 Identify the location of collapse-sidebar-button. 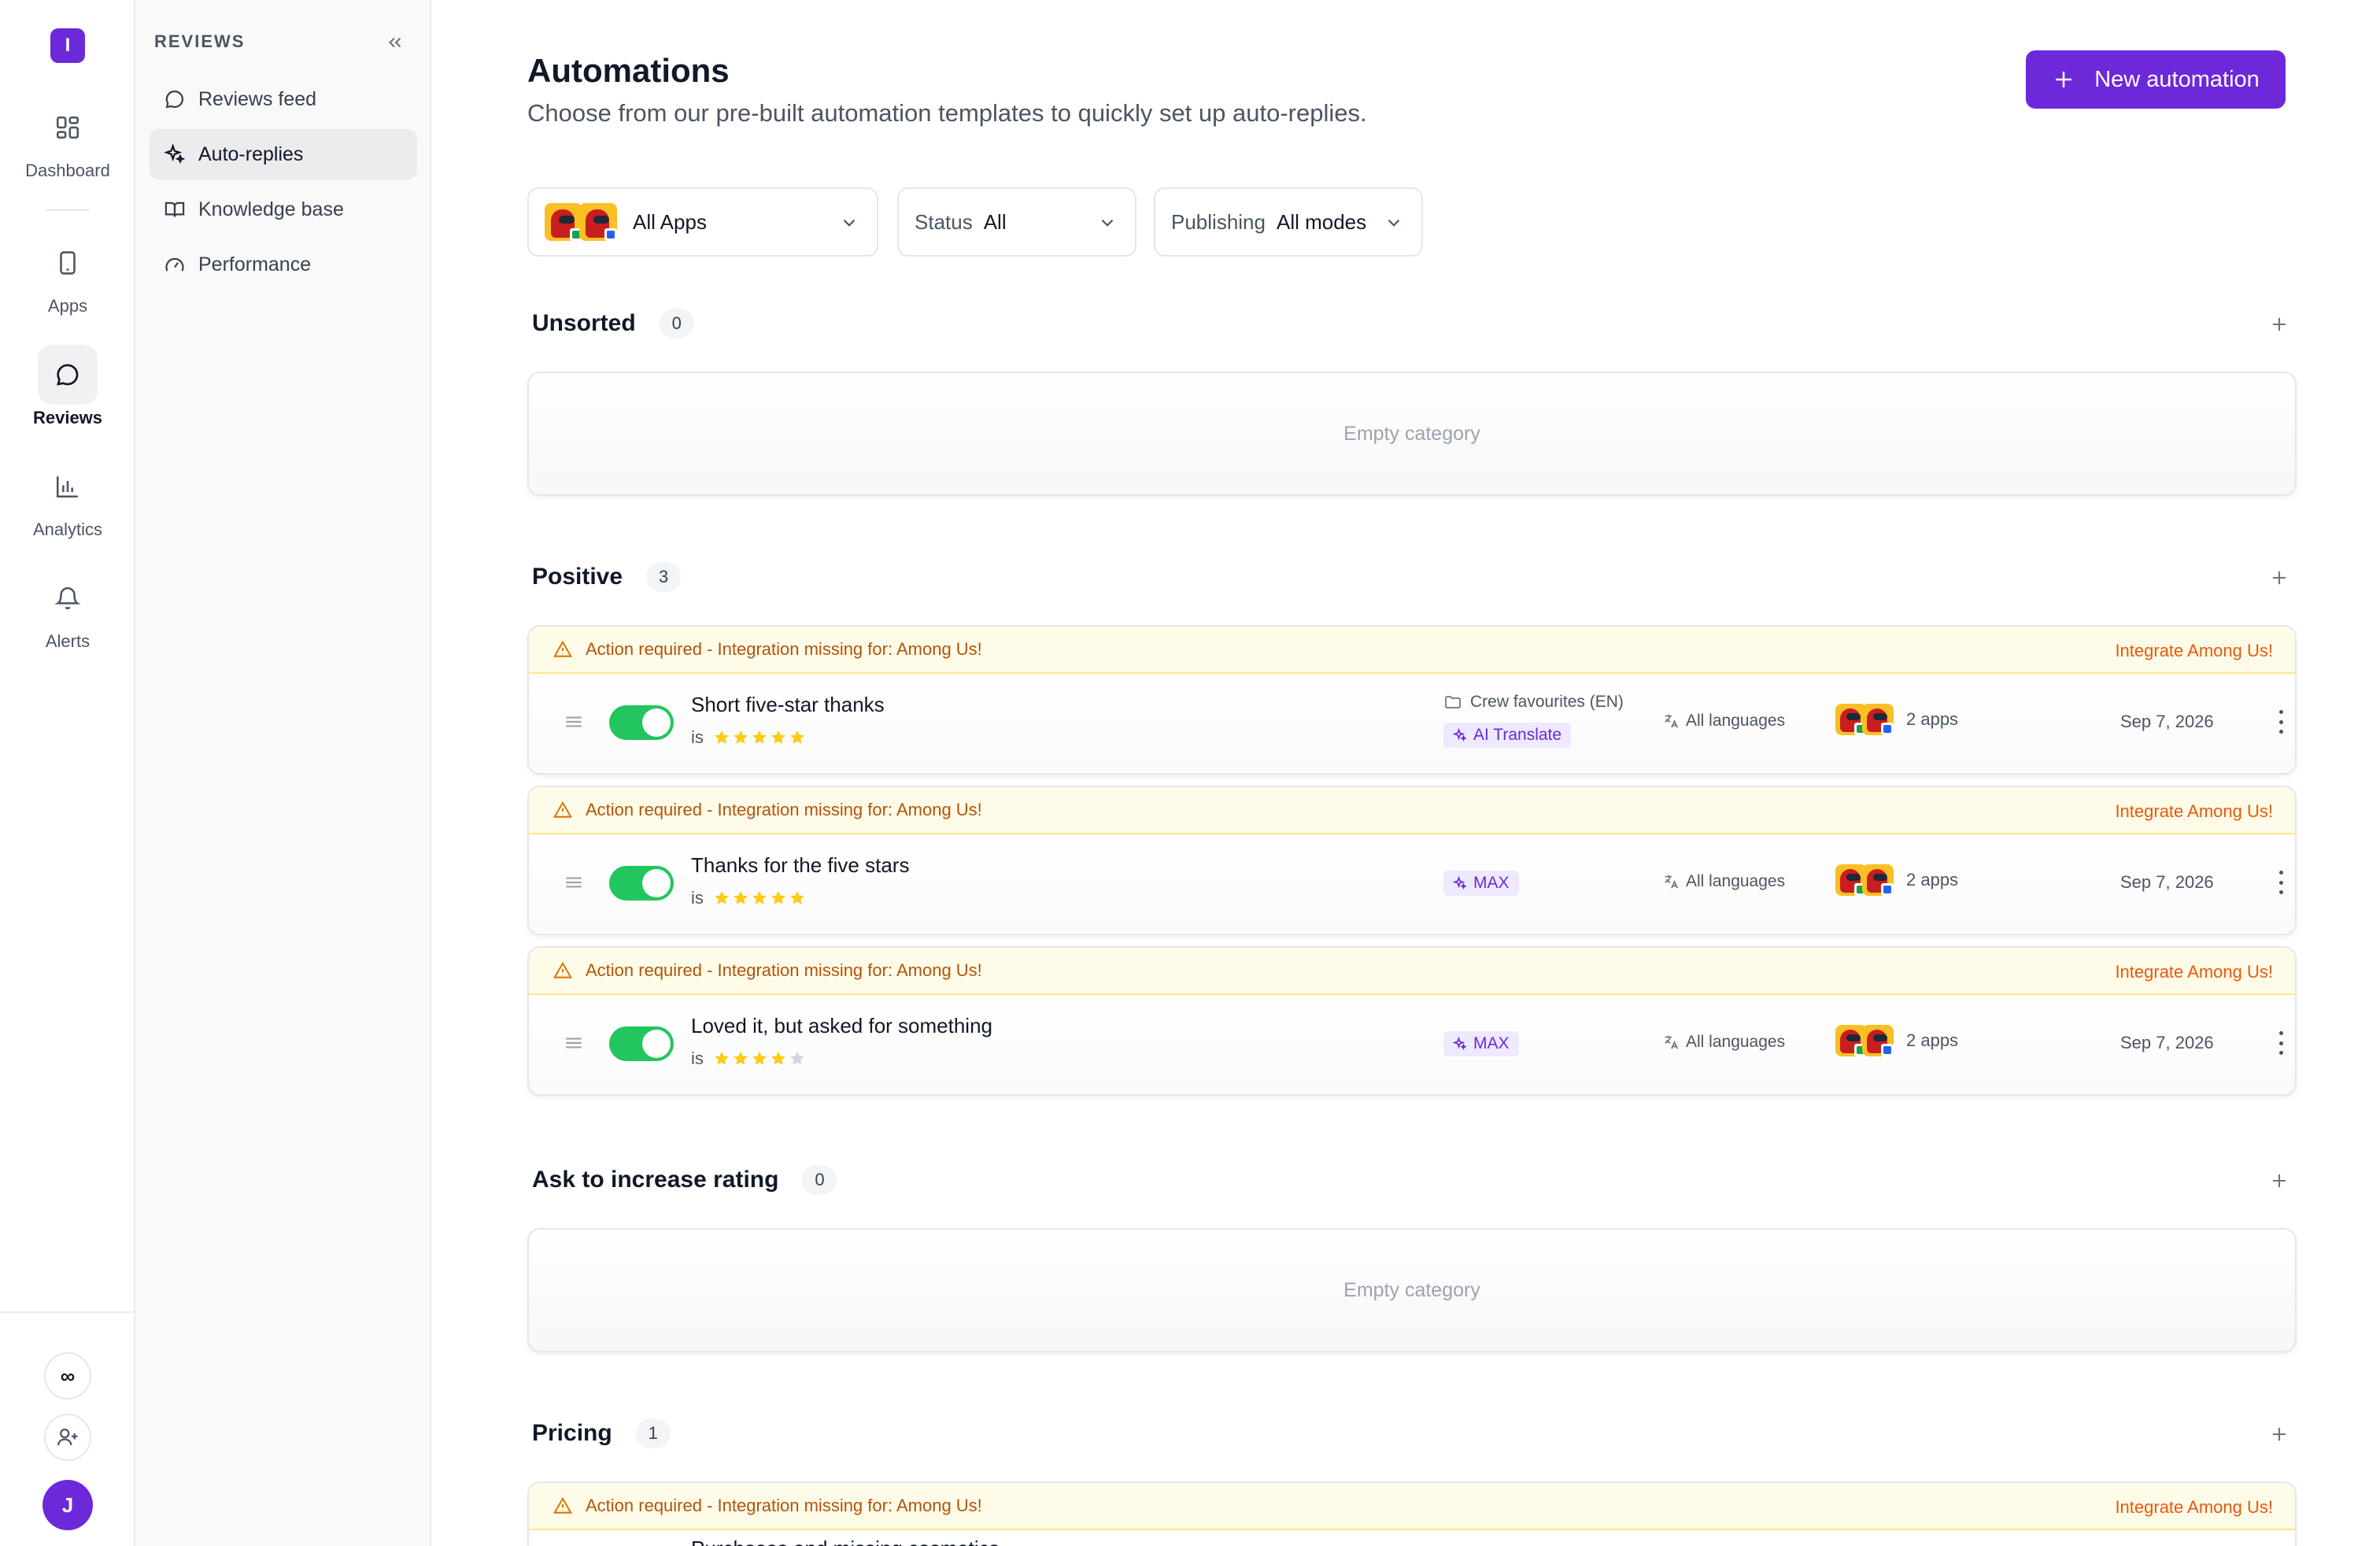
(395, 43).